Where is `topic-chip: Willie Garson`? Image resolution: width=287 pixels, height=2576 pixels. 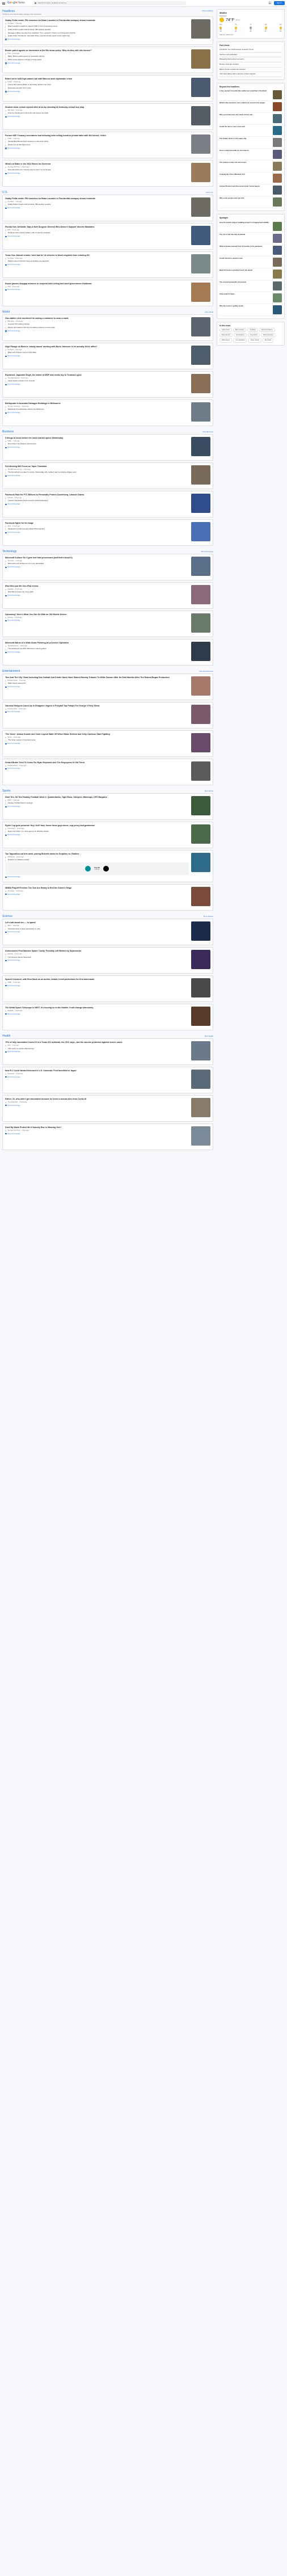 topic-chip: Willie Garson is located at coordinates (226, 340).